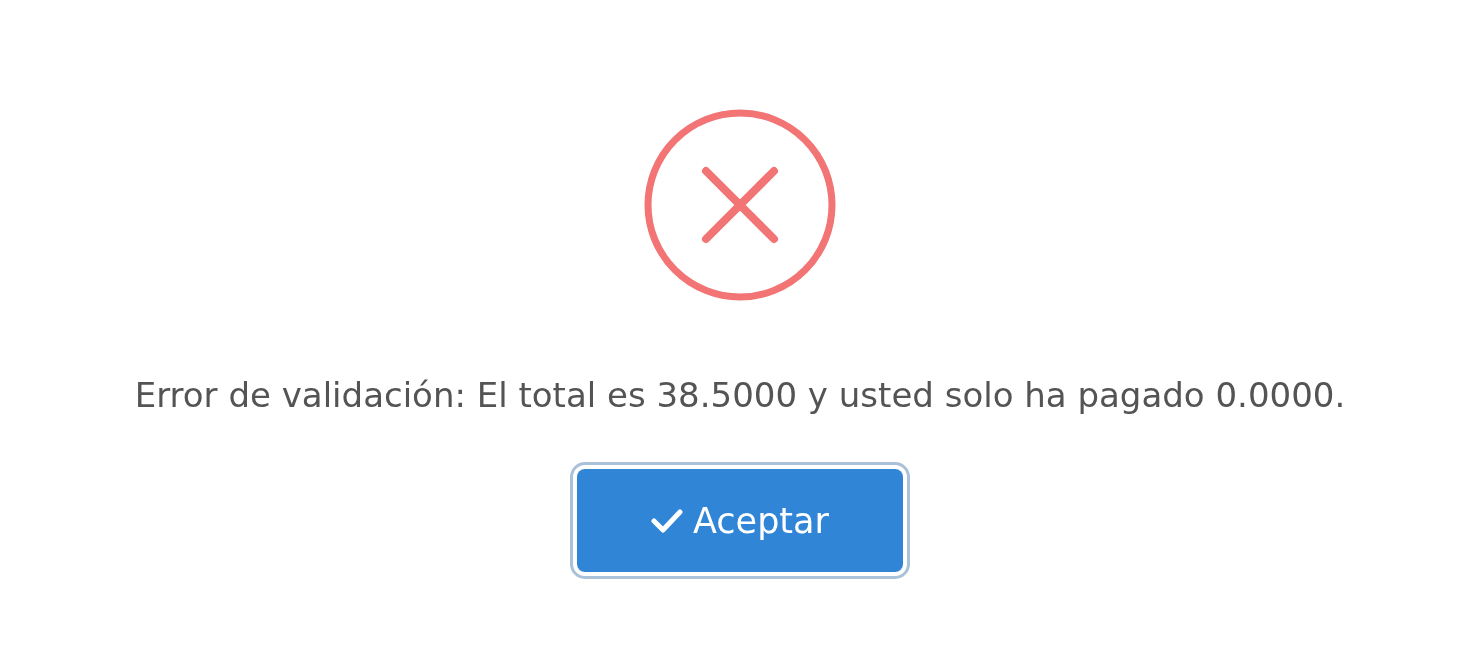 The height and width of the screenshot is (659, 1480). Describe the element at coordinates (667, 520) in the screenshot. I see `check-icon` at that location.